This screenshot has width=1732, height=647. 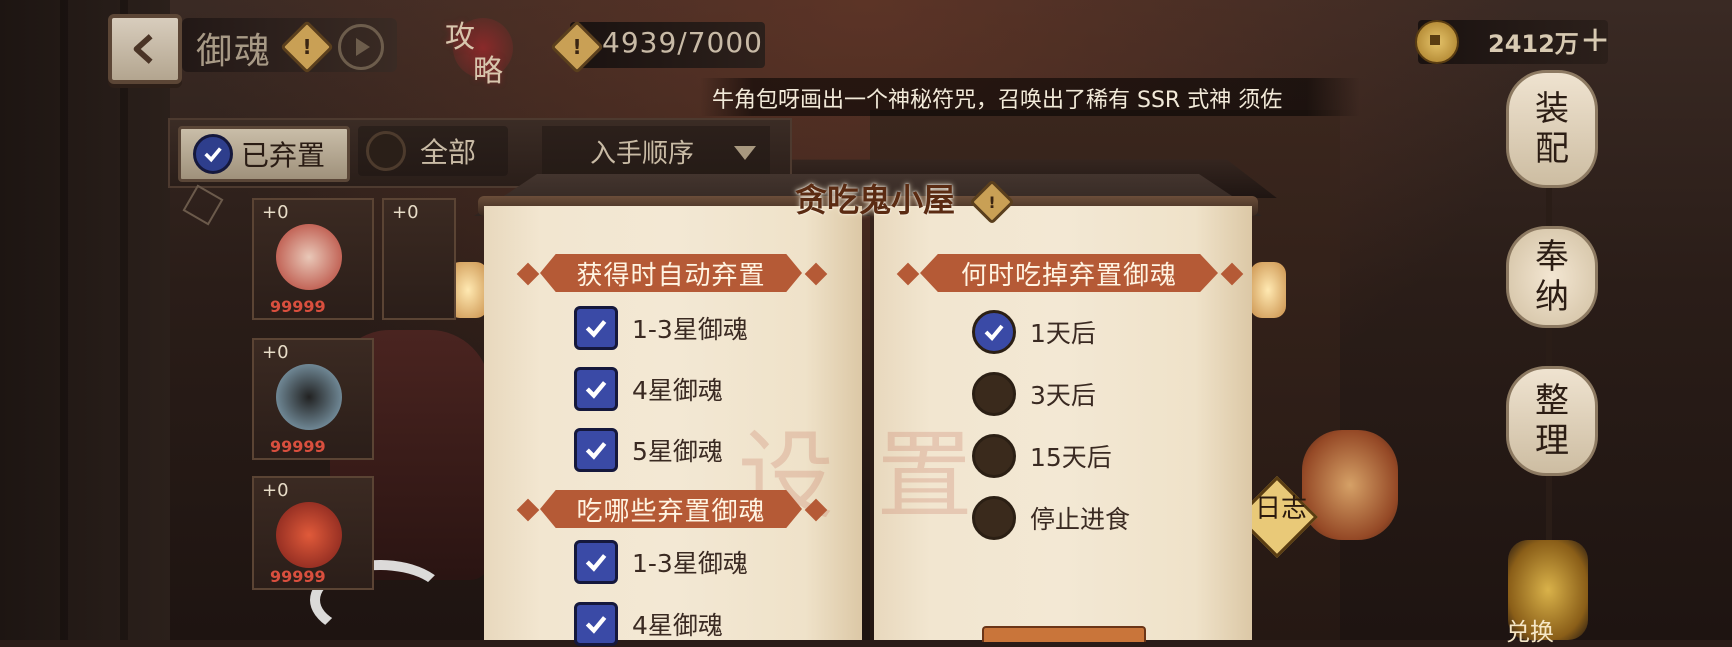 What do you see at coordinates (488, 71) in the screenshot?
I see `guide-char: 略` at bounding box center [488, 71].